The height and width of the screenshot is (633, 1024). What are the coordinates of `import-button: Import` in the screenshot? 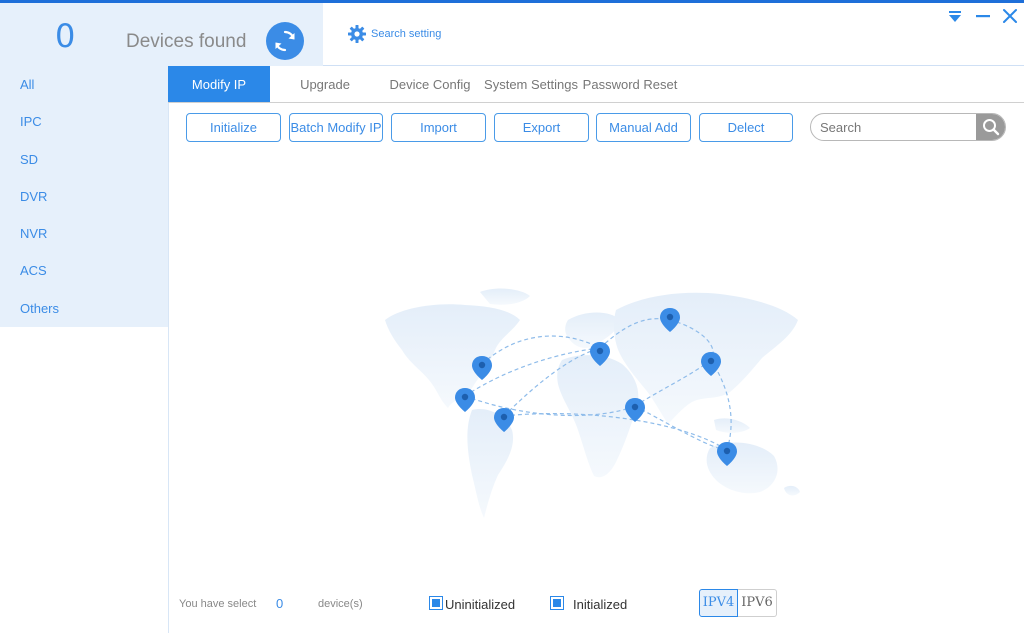 It's located at (438, 127).